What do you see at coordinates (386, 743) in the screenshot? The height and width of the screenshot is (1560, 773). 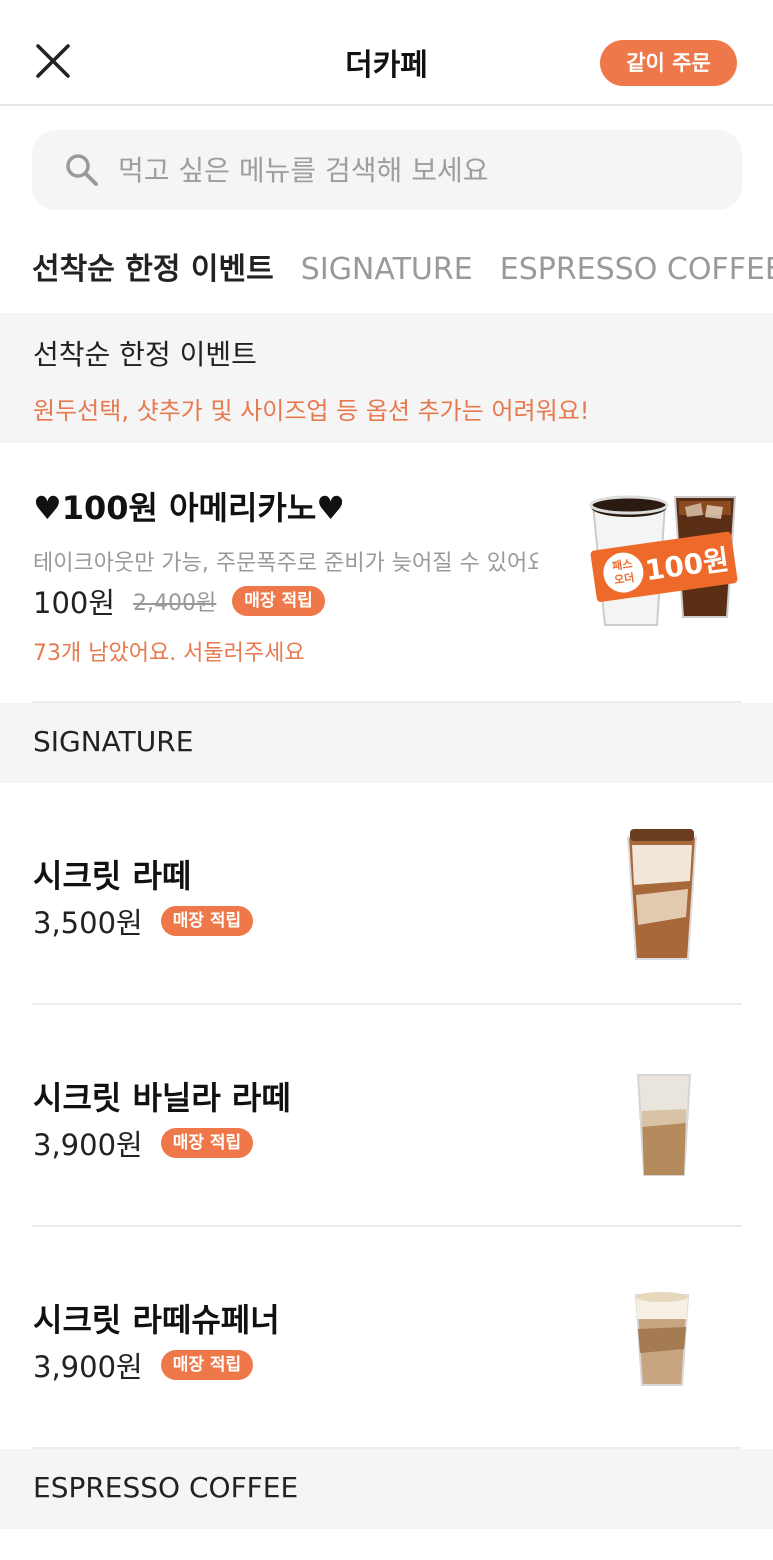 I see `section-header-signature: SIGNATURE` at bounding box center [386, 743].